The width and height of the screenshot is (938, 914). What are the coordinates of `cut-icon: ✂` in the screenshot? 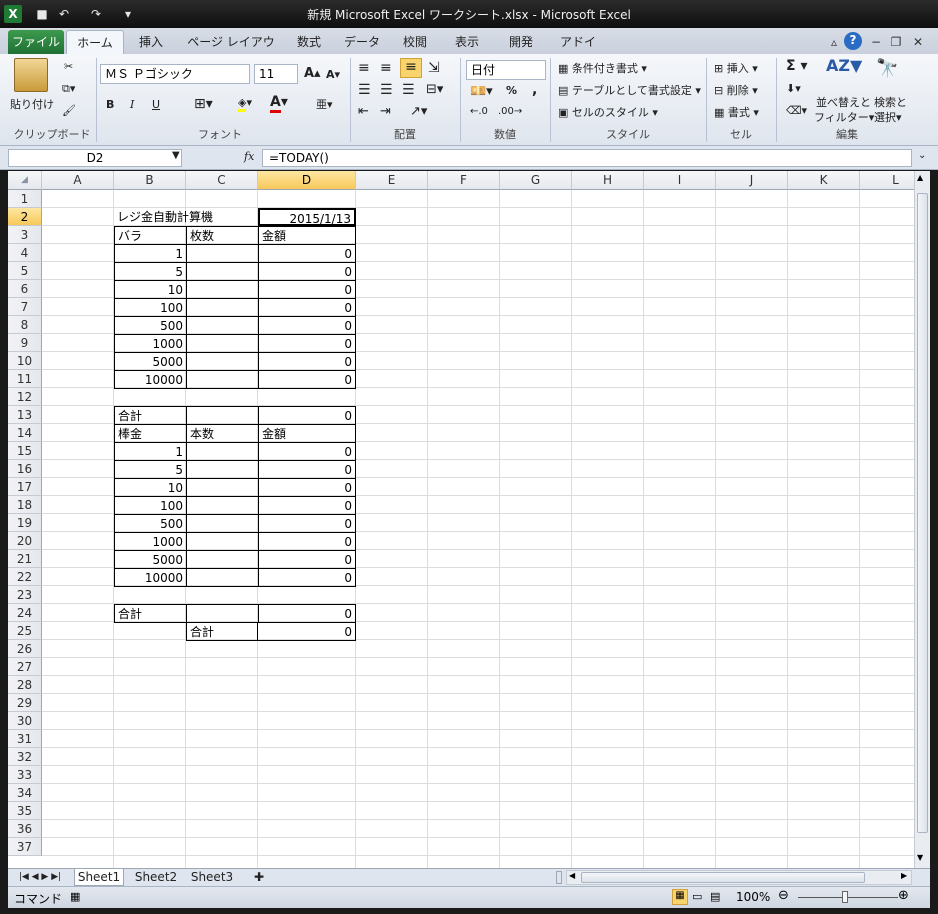 It's located at (68, 66).